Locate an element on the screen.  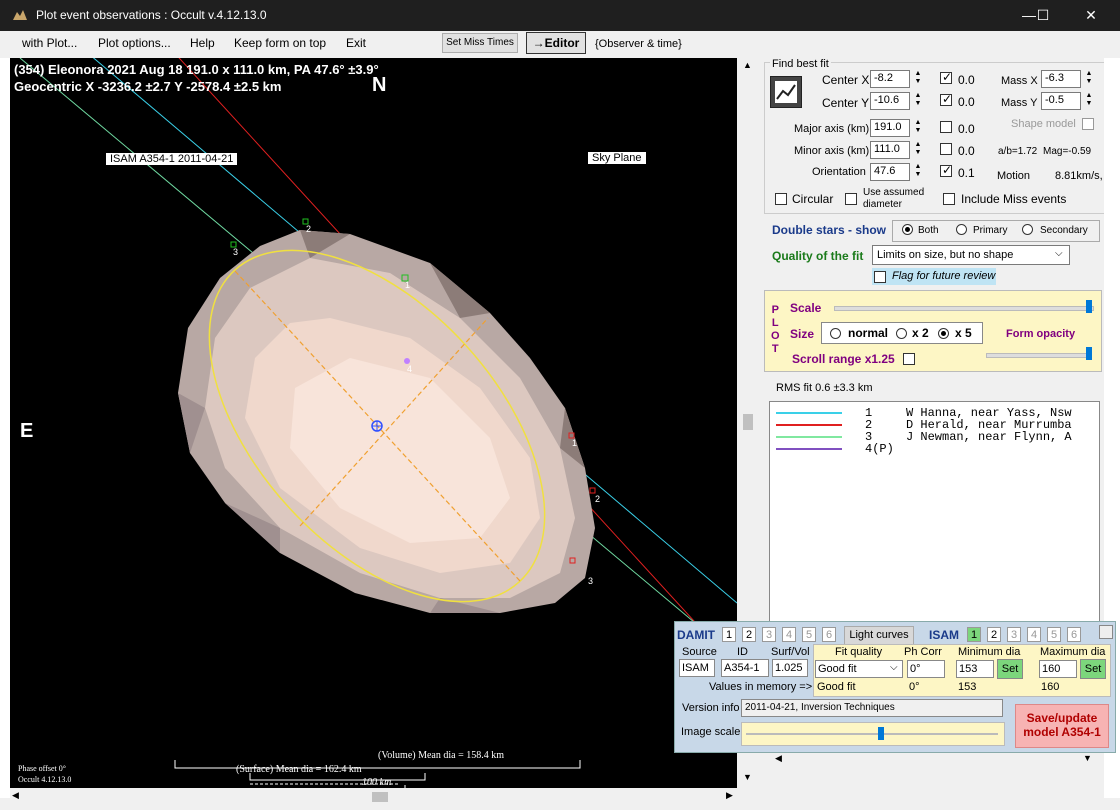
close-button: ✕ is located at coordinates (1091, 15).